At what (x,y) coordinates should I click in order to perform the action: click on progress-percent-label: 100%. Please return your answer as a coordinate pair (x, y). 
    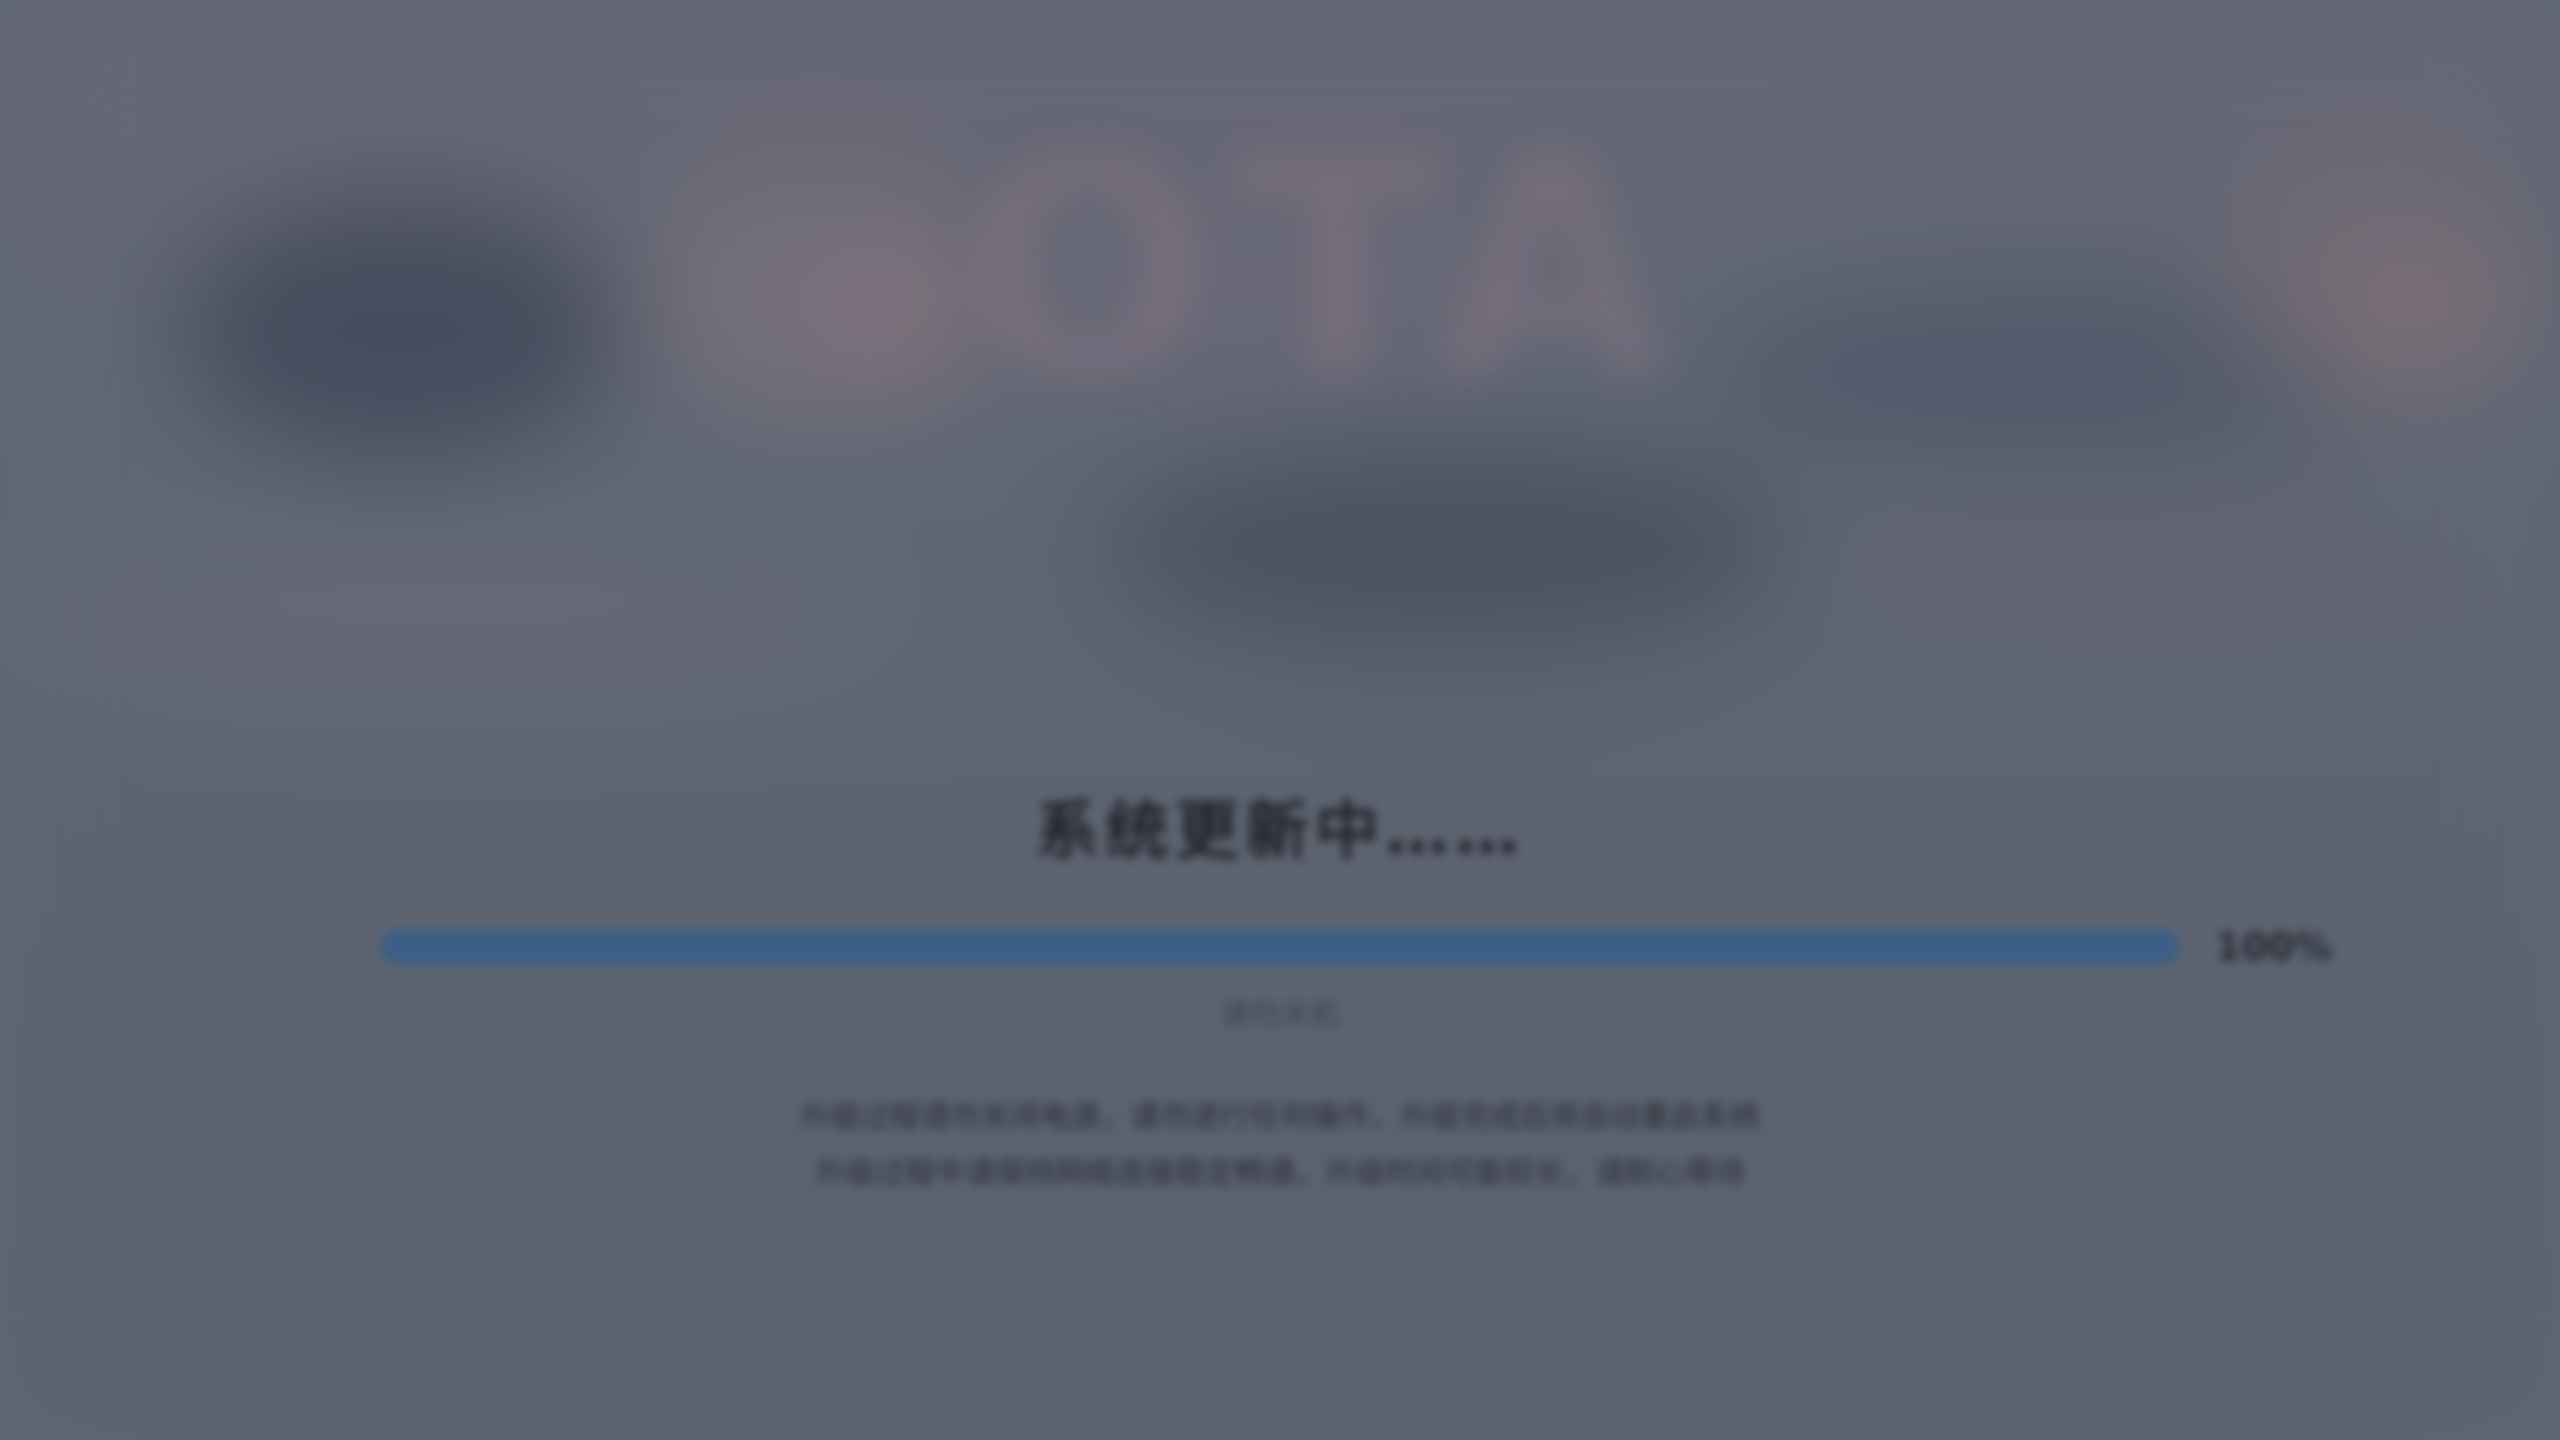
    Looking at the image, I should click on (2274, 947).